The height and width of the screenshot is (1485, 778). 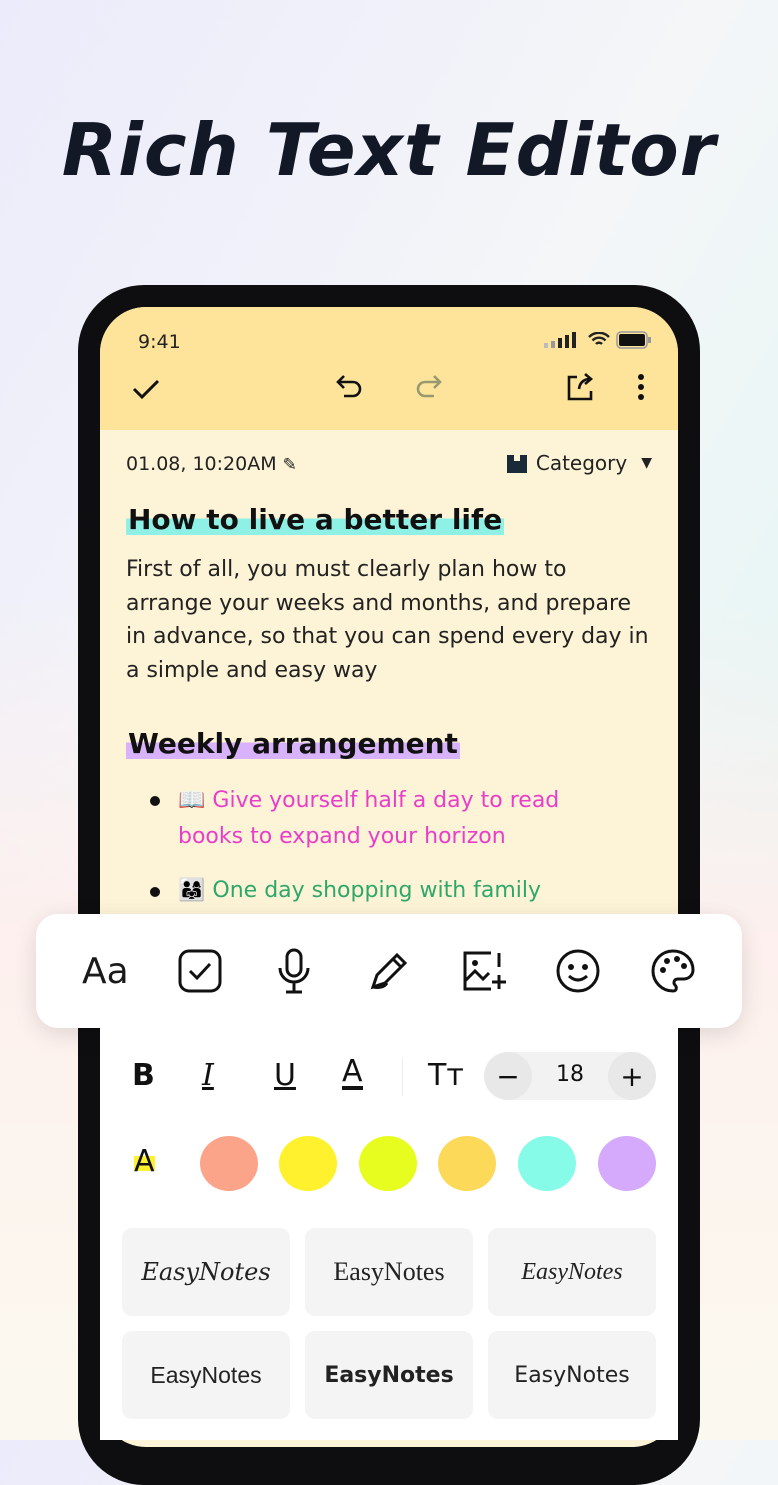 I want to click on font-size-stepper: − 18 +, so click(x=570, y=1076).